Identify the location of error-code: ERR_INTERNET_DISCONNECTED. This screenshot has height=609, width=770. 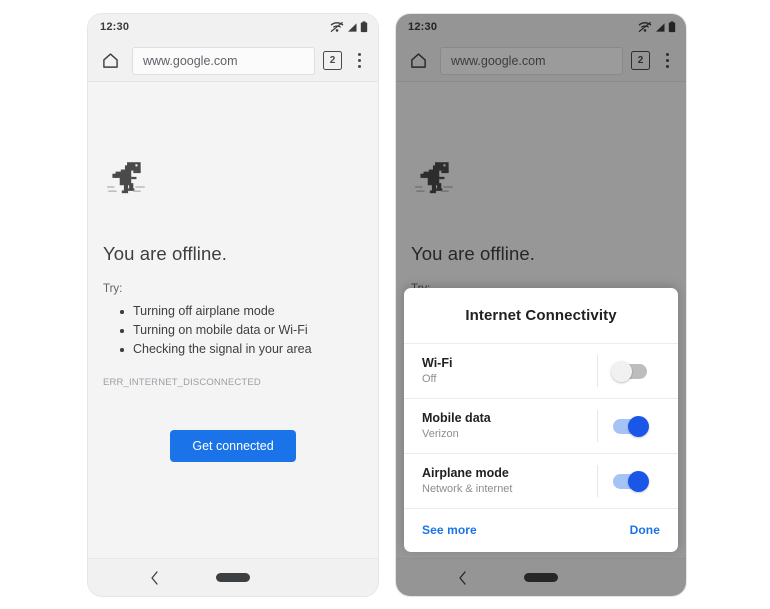
(182, 382).